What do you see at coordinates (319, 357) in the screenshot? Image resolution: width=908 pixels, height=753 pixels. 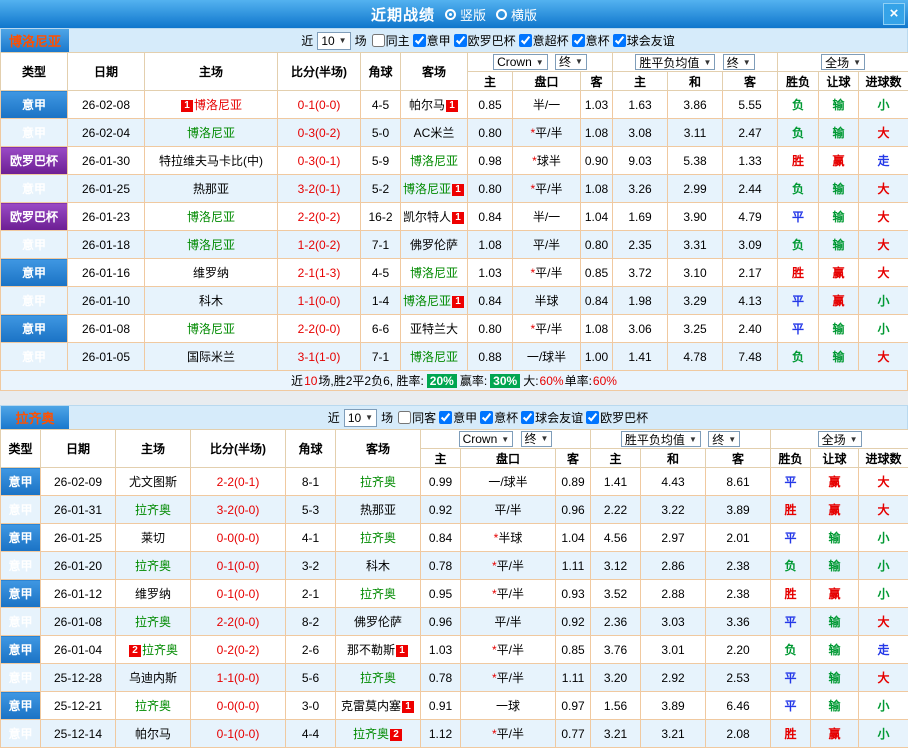 I see `score-link: 3-1(1-0)` at bounding box center [319, 357].